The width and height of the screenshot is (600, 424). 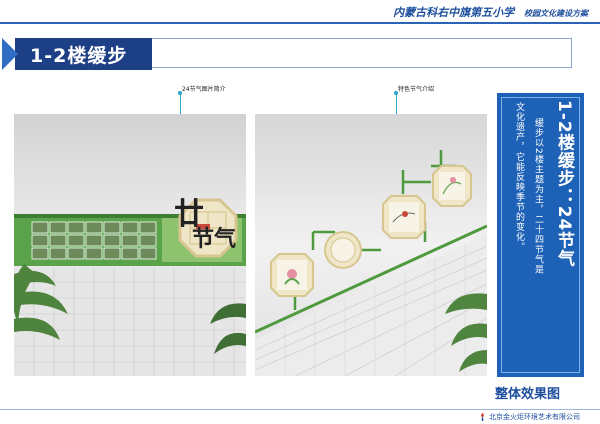 I want to click on plan-name: 校园文化建设方案, so click(x=556, y=13).